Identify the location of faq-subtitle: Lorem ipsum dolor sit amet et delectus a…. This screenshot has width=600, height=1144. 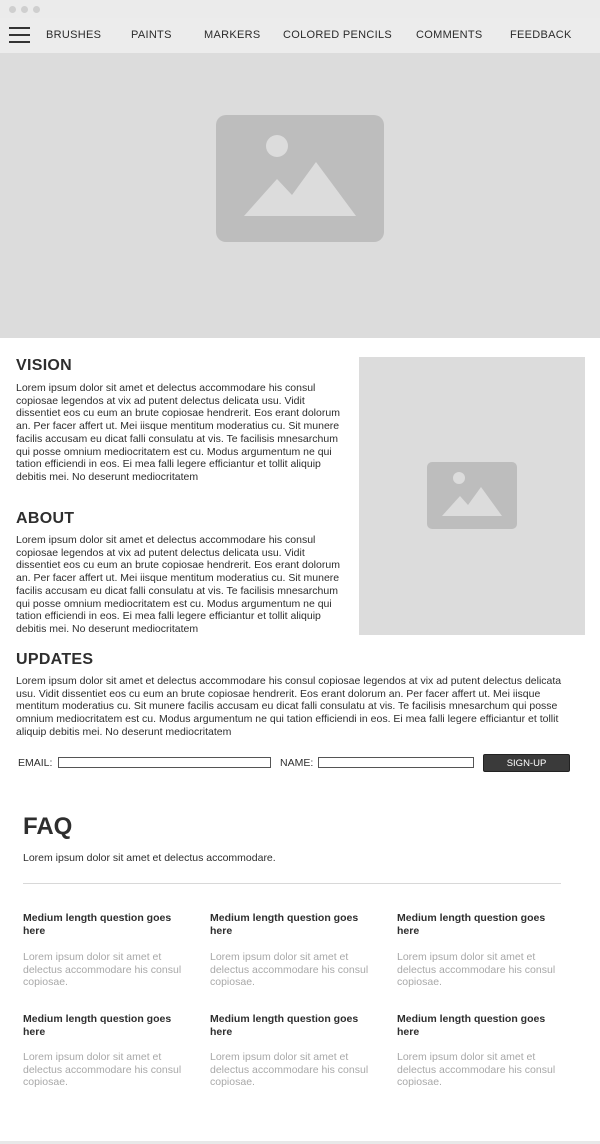
(149, 858).